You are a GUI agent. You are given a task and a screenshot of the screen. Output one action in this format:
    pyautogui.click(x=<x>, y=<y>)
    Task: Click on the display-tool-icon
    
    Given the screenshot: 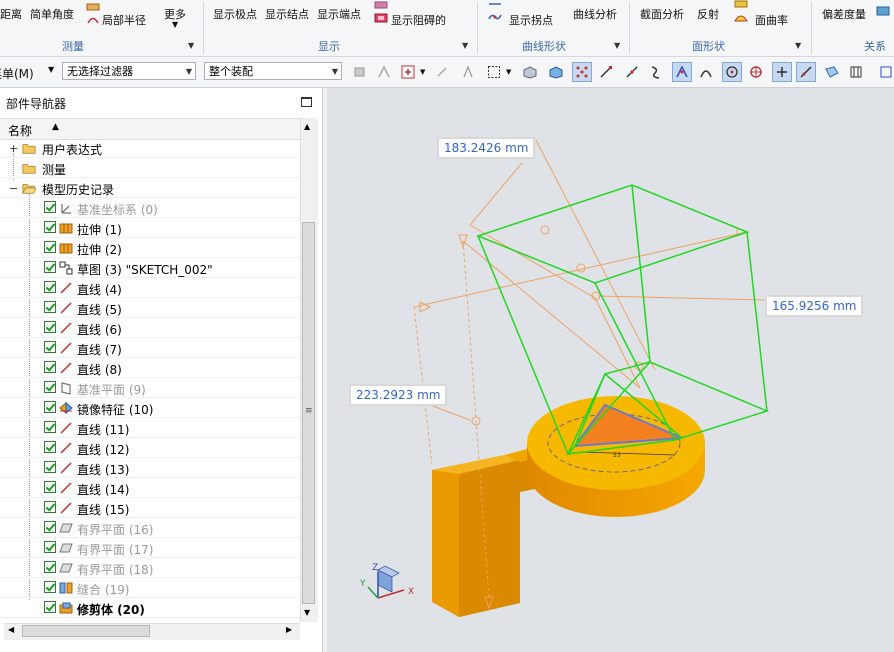 What is the action you would take?
    pyautogui.click(x=381, y=5)
    